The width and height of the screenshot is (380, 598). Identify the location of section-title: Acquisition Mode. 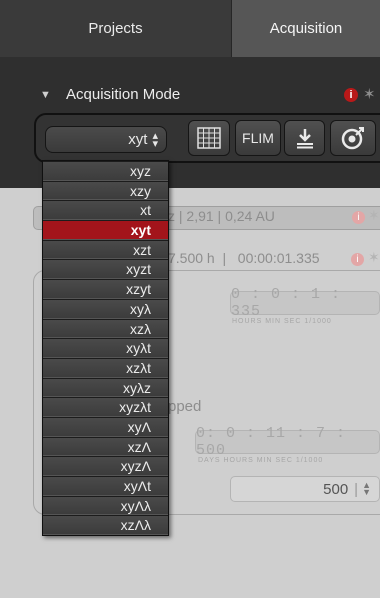
(123, 94).